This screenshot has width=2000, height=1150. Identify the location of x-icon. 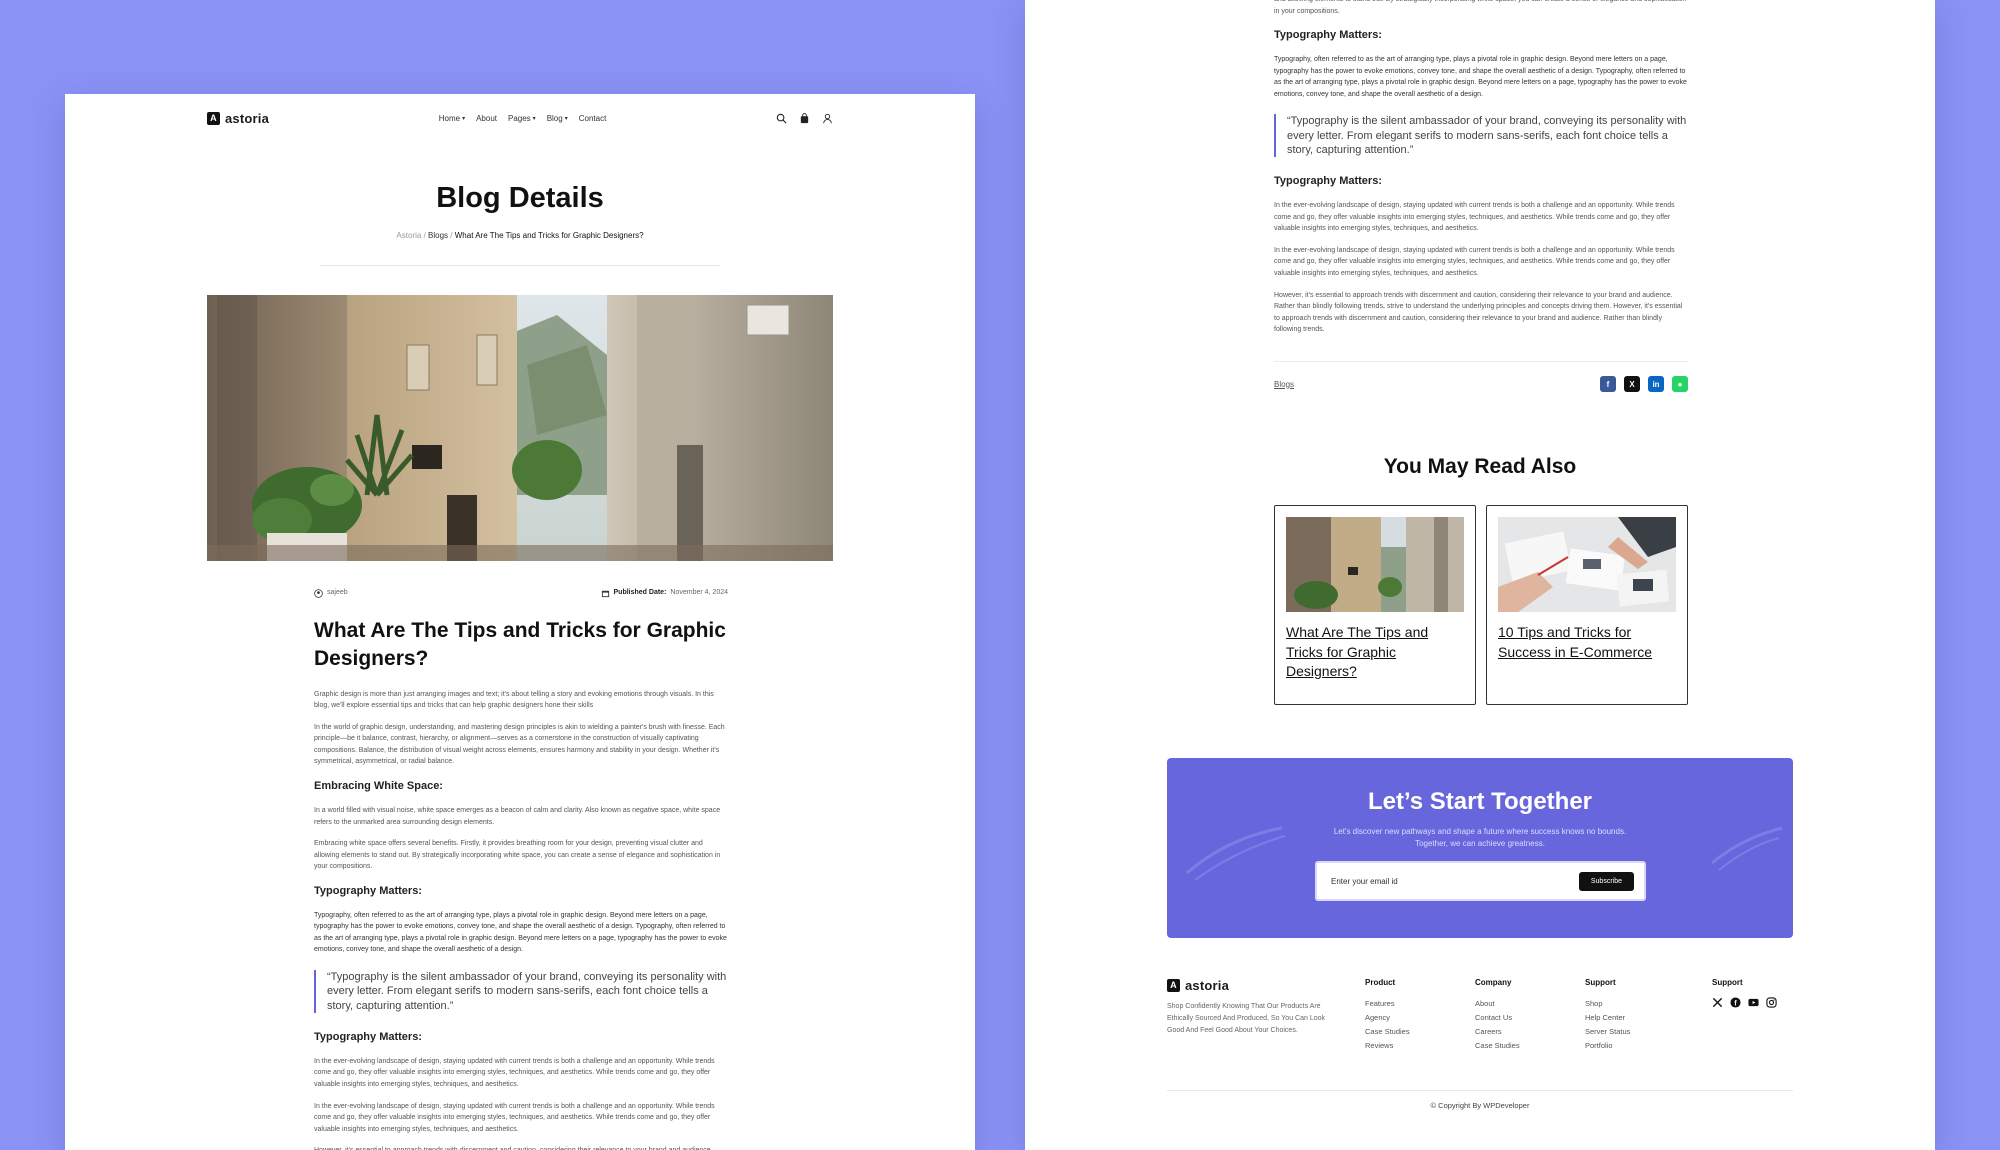
(1717, 1002).